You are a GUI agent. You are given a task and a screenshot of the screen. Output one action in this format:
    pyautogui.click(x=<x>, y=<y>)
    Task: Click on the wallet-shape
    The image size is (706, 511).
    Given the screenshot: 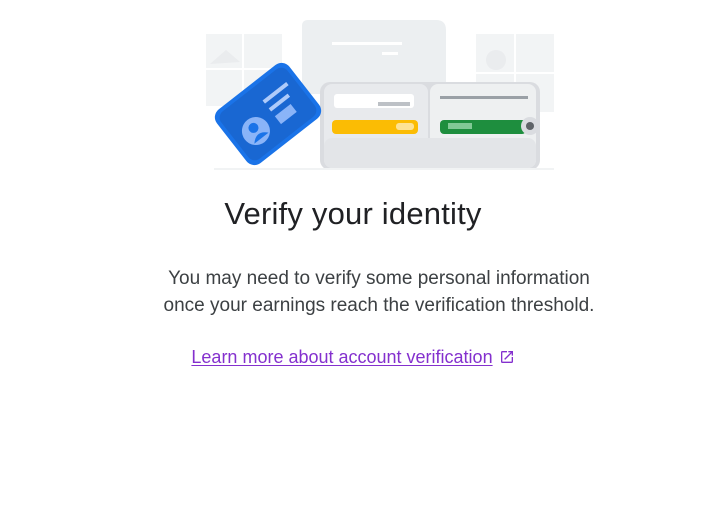 What is the action you would take?
    pyautogui.click(x=430, y=126)
    